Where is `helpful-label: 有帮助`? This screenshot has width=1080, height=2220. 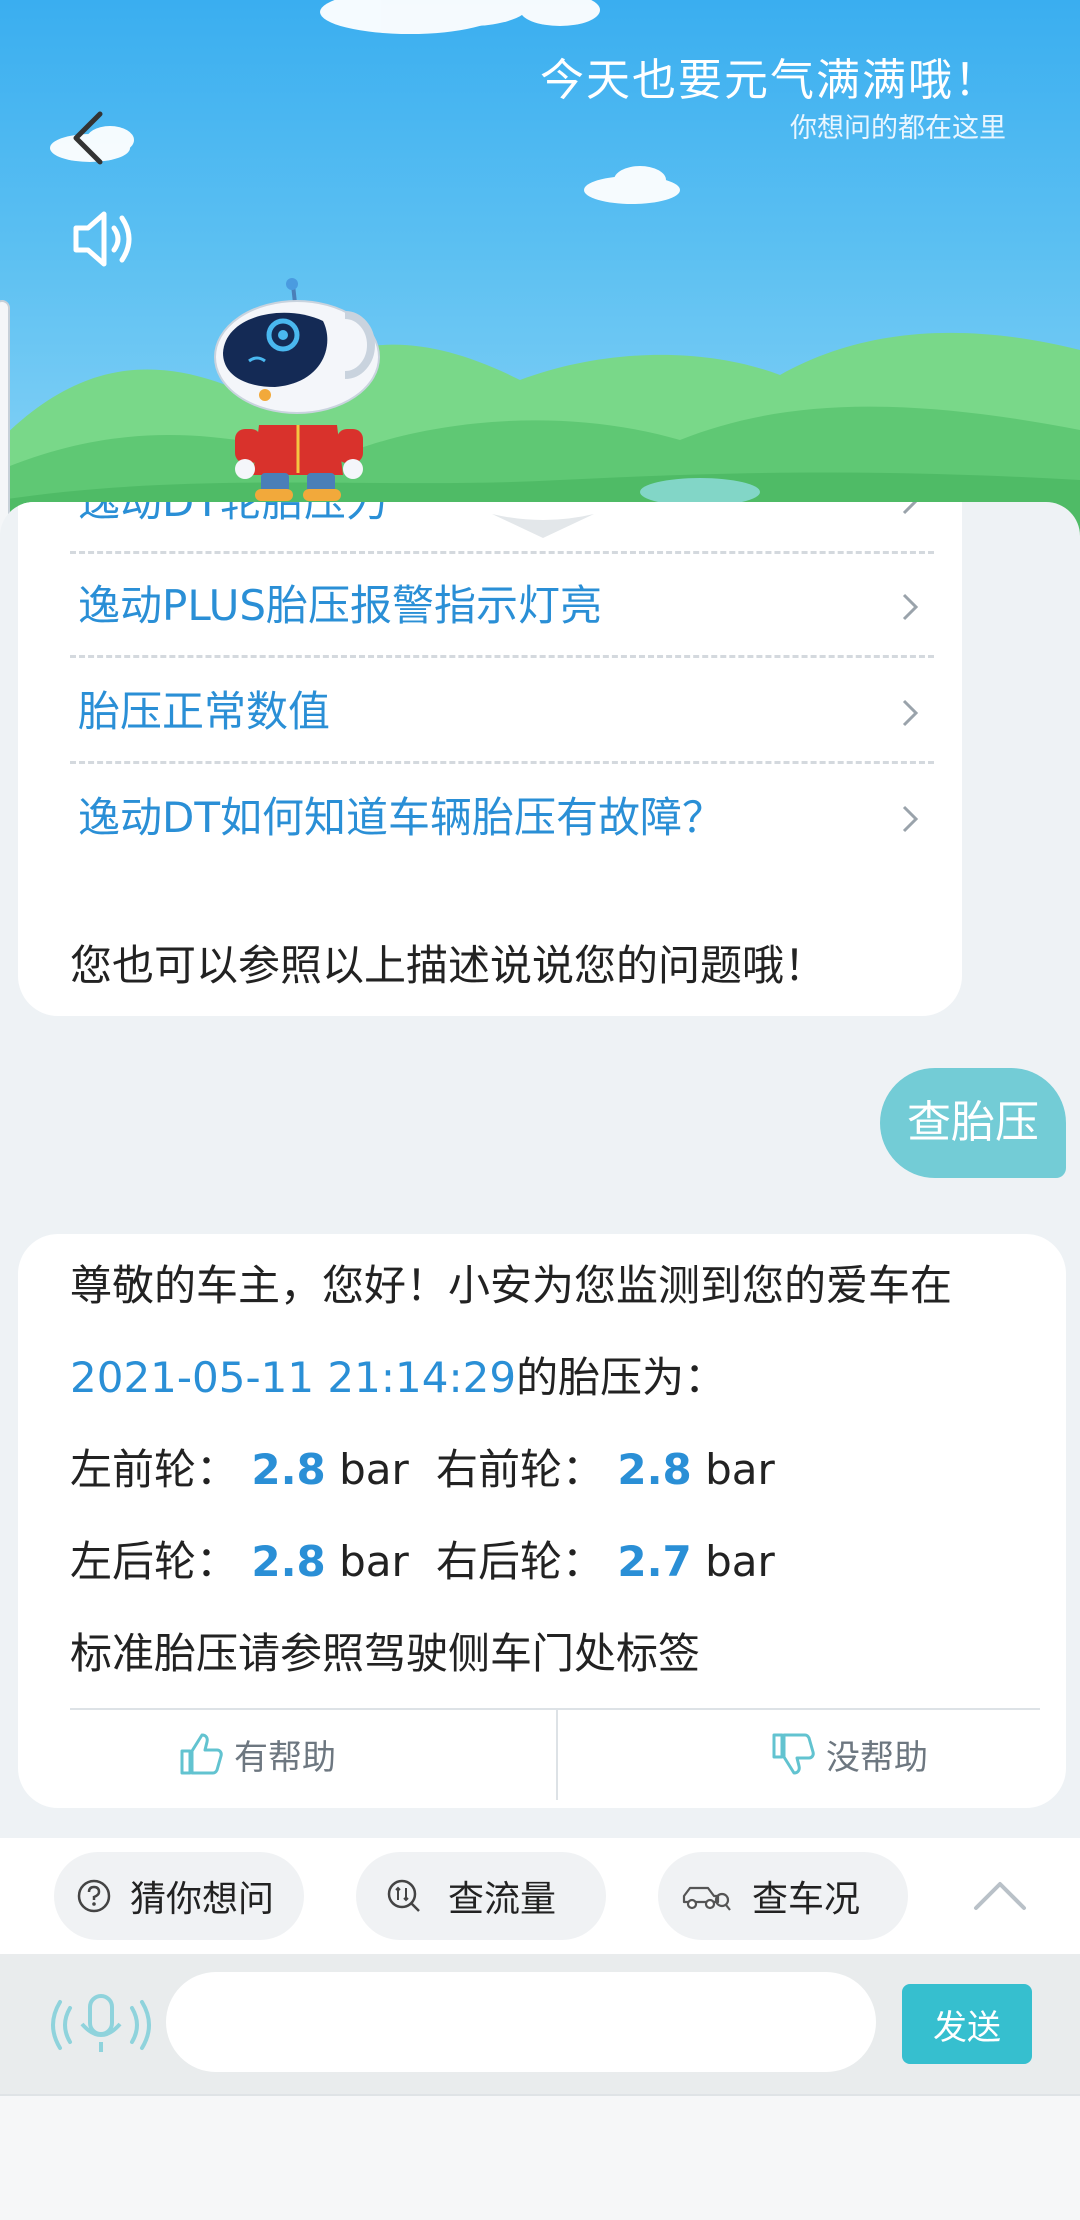
helpful-label: 有帮助 is located at coordinates (285, 1757).